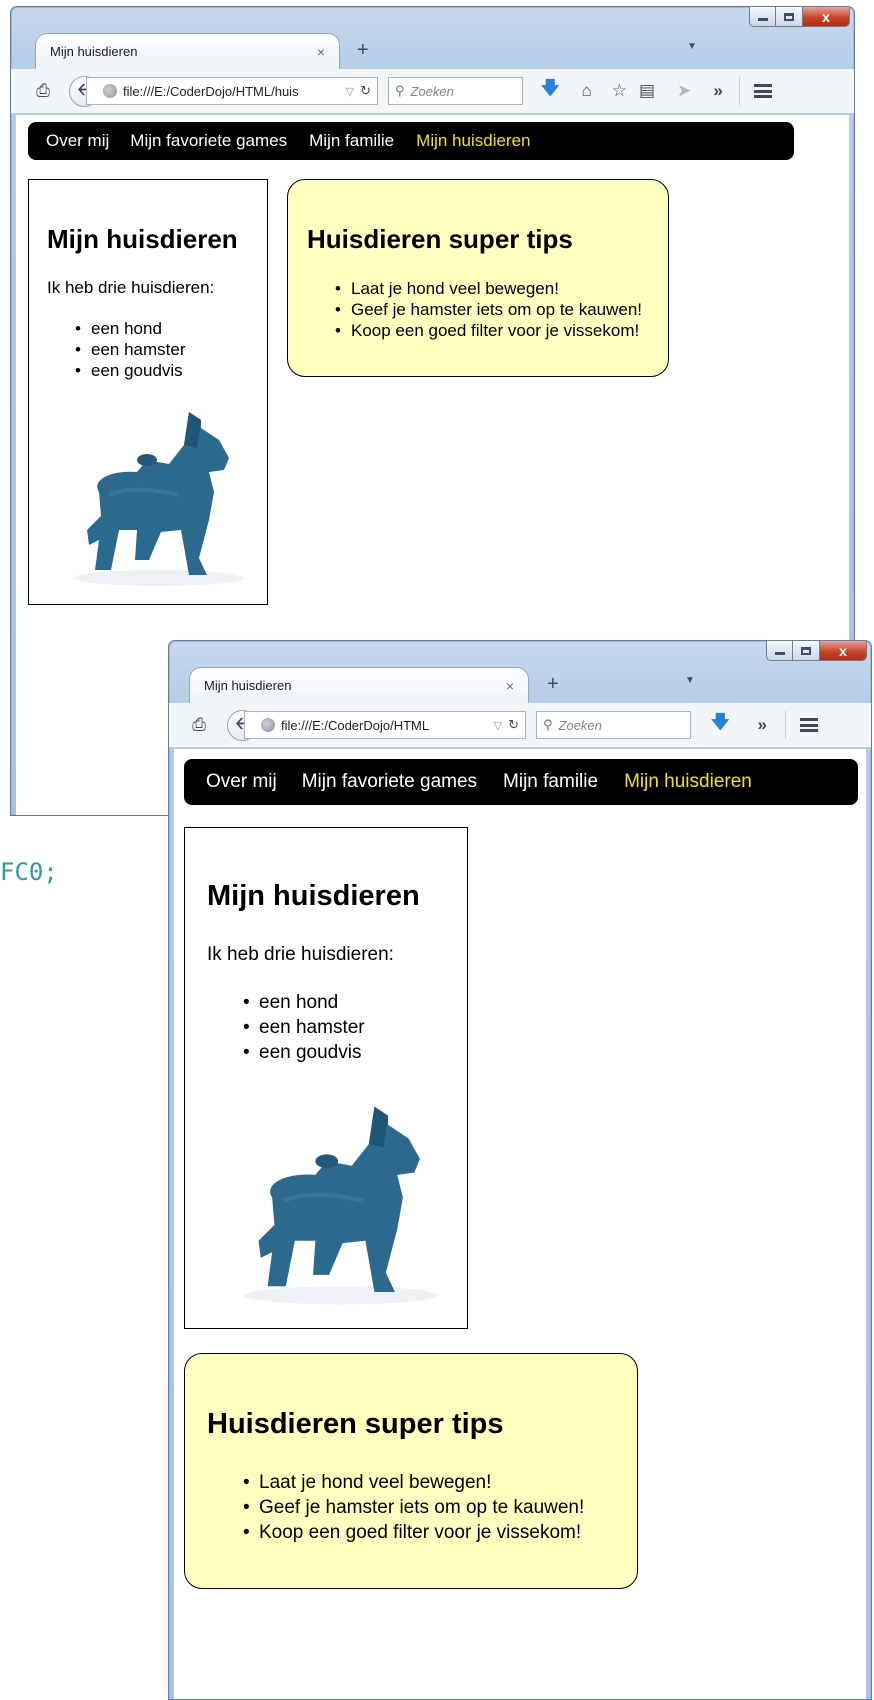 The width and height of the screenshot is (874, 1700). What do you see at coordinates (684, 91) in the screenshot?
I see `share-icon: ➤` at bounding box center [684, 91].